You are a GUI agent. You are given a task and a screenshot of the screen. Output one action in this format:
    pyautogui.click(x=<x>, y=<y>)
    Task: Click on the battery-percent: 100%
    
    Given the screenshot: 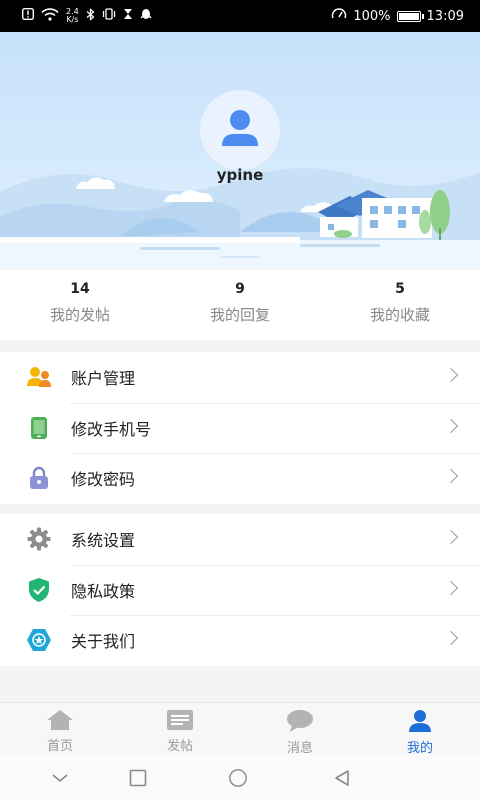 What is the action you would take?
    pyautogui.click(x=372, y=16)
    